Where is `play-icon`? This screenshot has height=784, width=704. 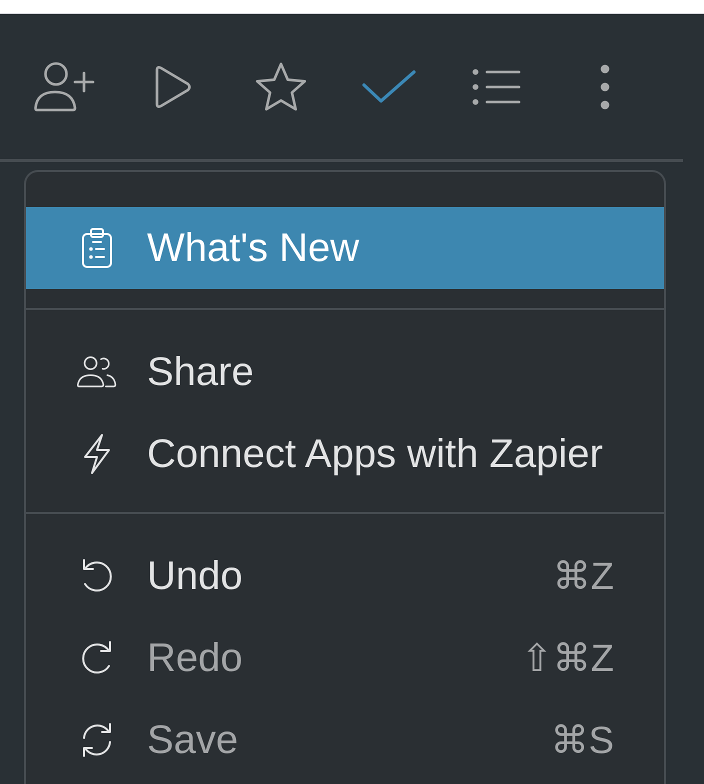
play-icon is located at coordinates (173, 87).